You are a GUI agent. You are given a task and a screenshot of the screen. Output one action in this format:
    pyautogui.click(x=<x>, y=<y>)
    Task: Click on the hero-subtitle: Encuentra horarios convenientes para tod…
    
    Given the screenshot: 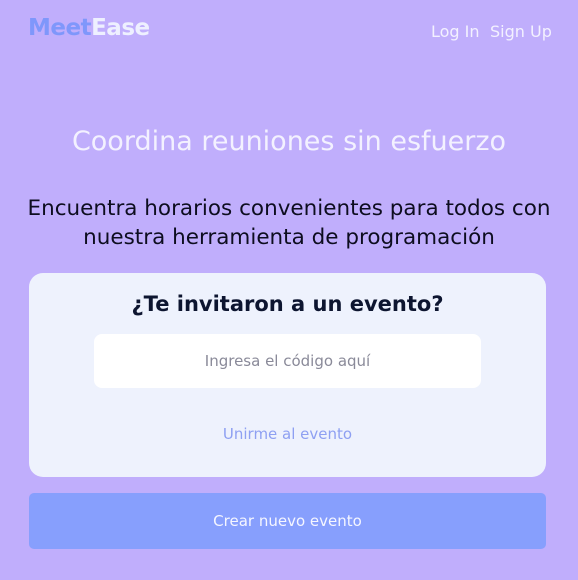 What is the action you would take?
    pyautogui.click(x=289, y=223)
    